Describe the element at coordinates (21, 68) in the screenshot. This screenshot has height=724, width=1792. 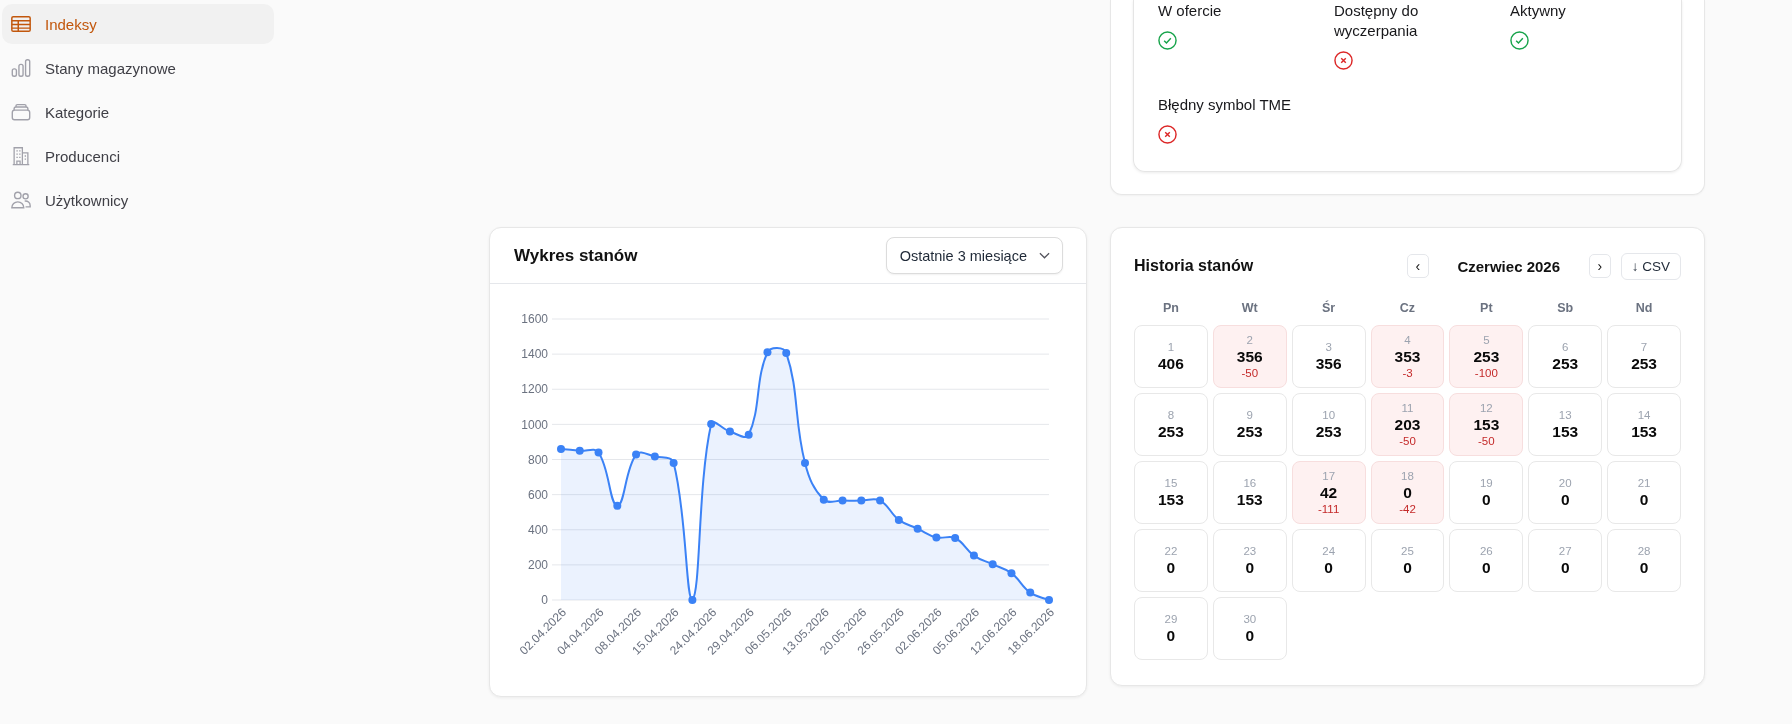
I see `bar-chart-icon` at that location.